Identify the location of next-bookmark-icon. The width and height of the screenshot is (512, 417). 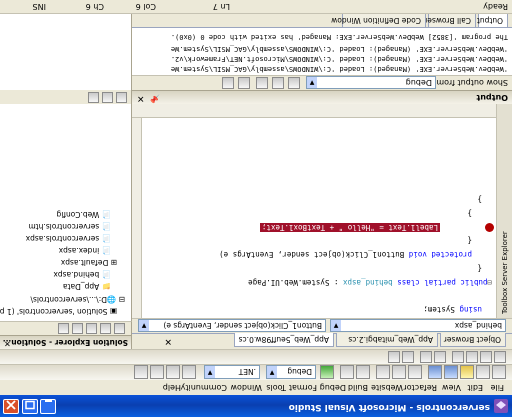
(394, 357).